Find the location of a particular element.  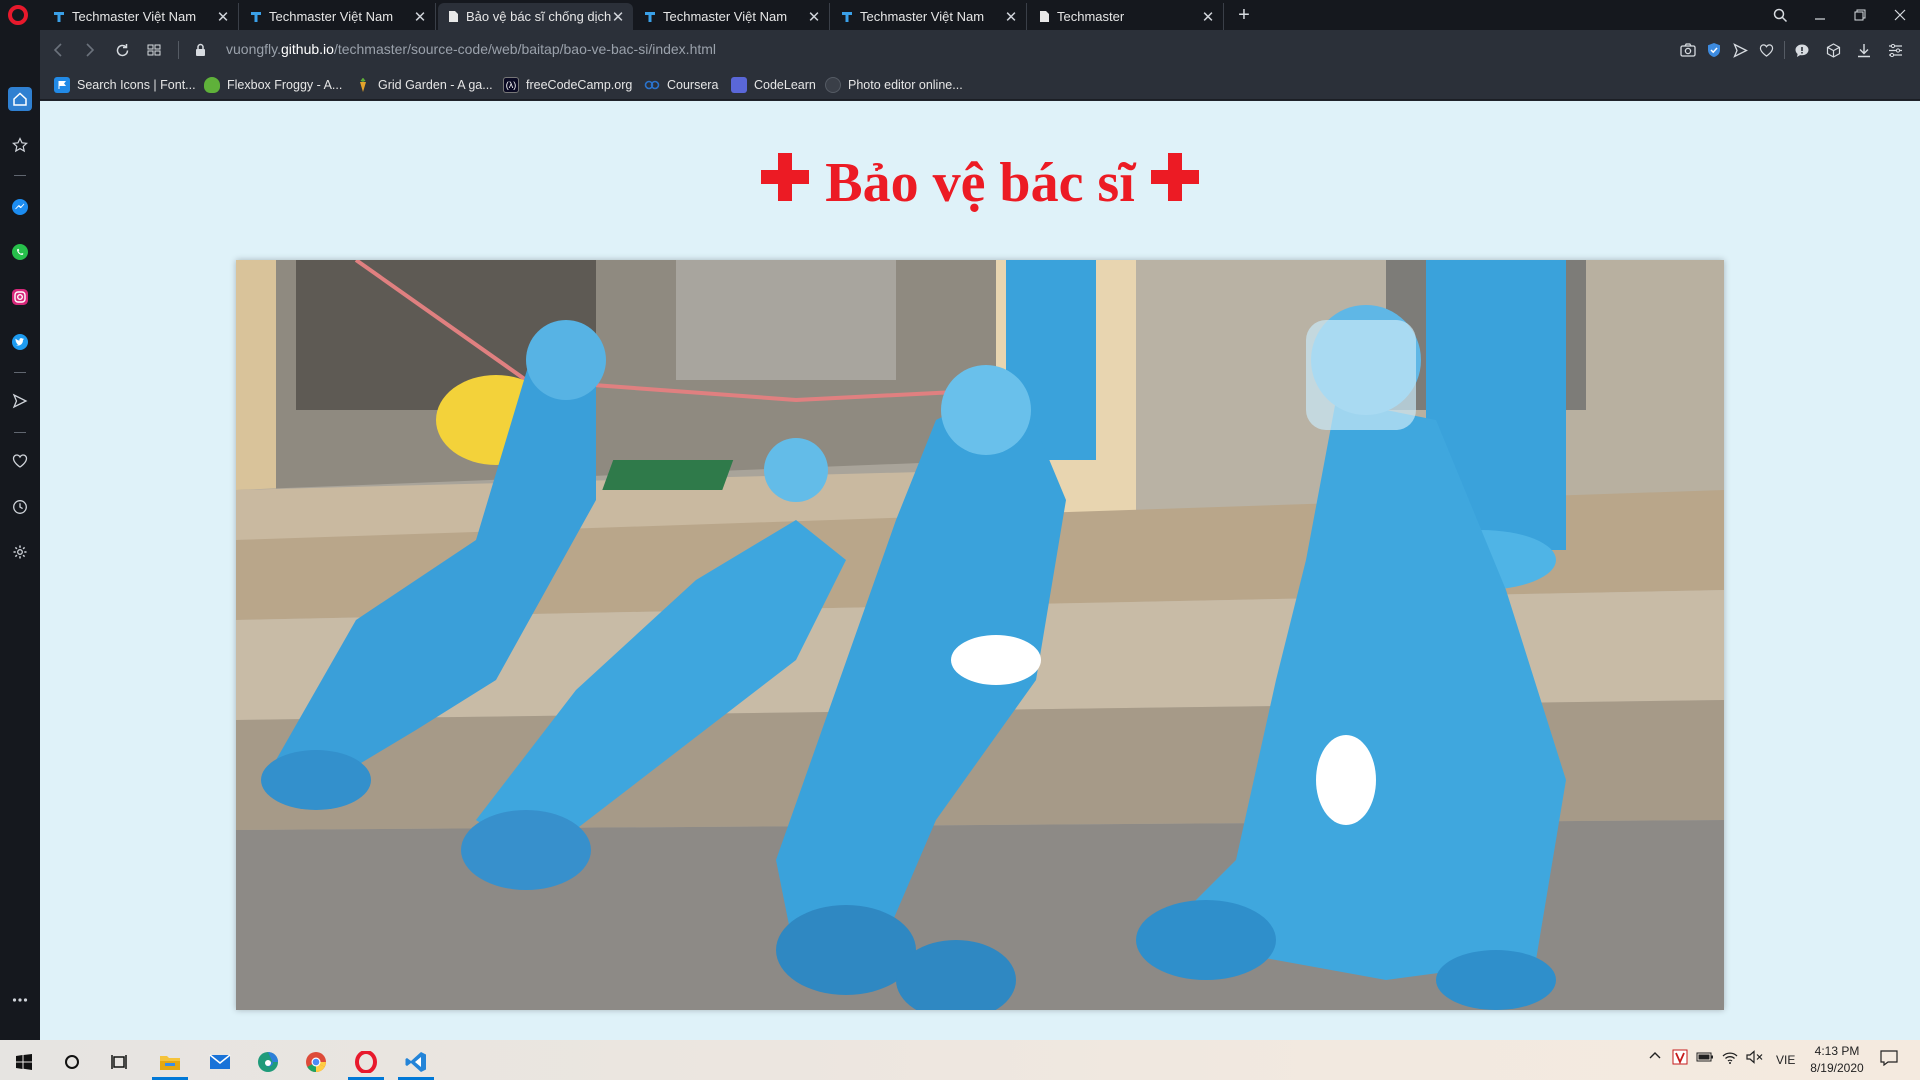

instagram-icon is located at coordinates (20, 297).